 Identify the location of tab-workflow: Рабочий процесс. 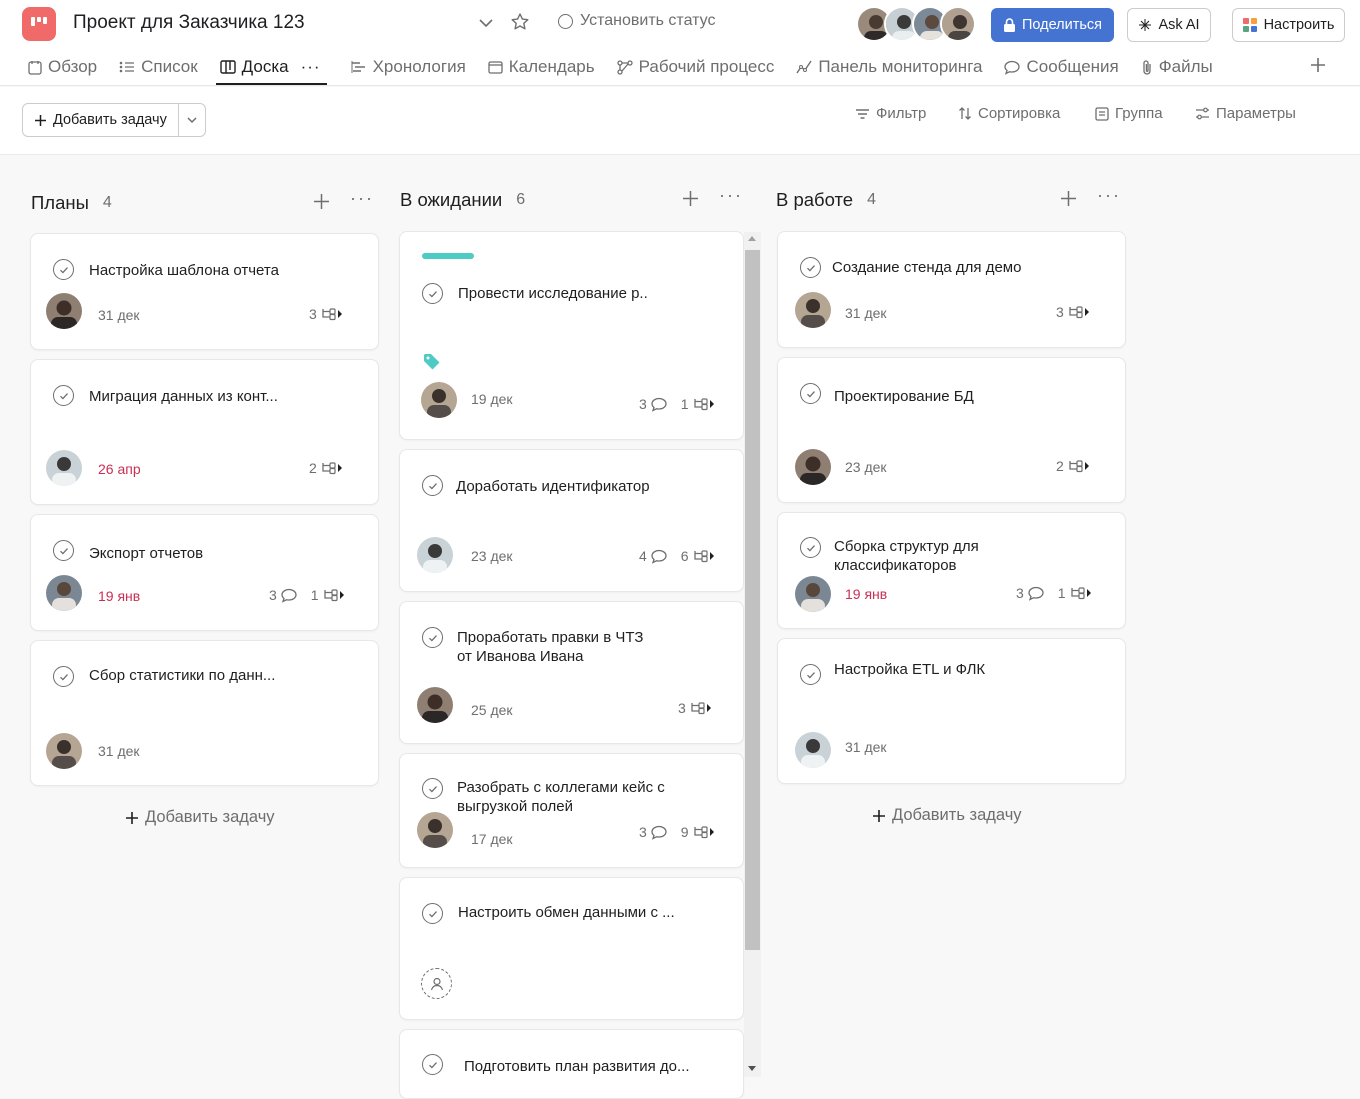
(695, 67).